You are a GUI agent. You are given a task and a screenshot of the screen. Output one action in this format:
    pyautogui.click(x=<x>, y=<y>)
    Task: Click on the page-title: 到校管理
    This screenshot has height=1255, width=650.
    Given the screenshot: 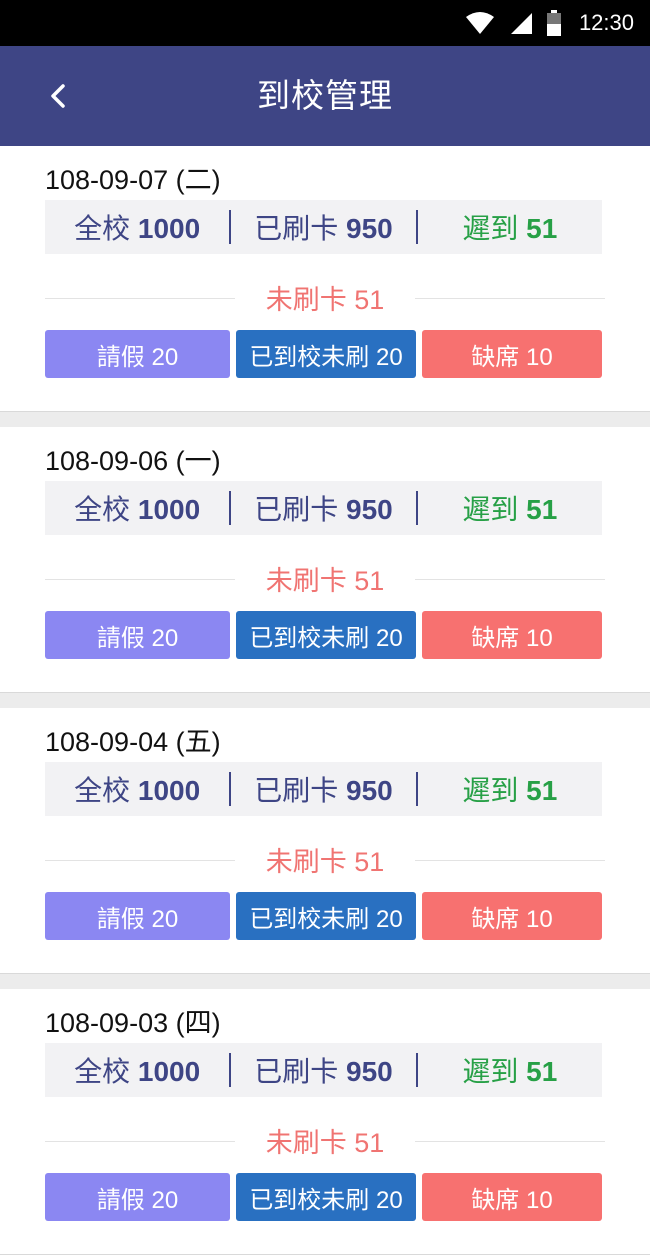 What is the action you would take?
    pyautogui.click(x=325, y=95)
    